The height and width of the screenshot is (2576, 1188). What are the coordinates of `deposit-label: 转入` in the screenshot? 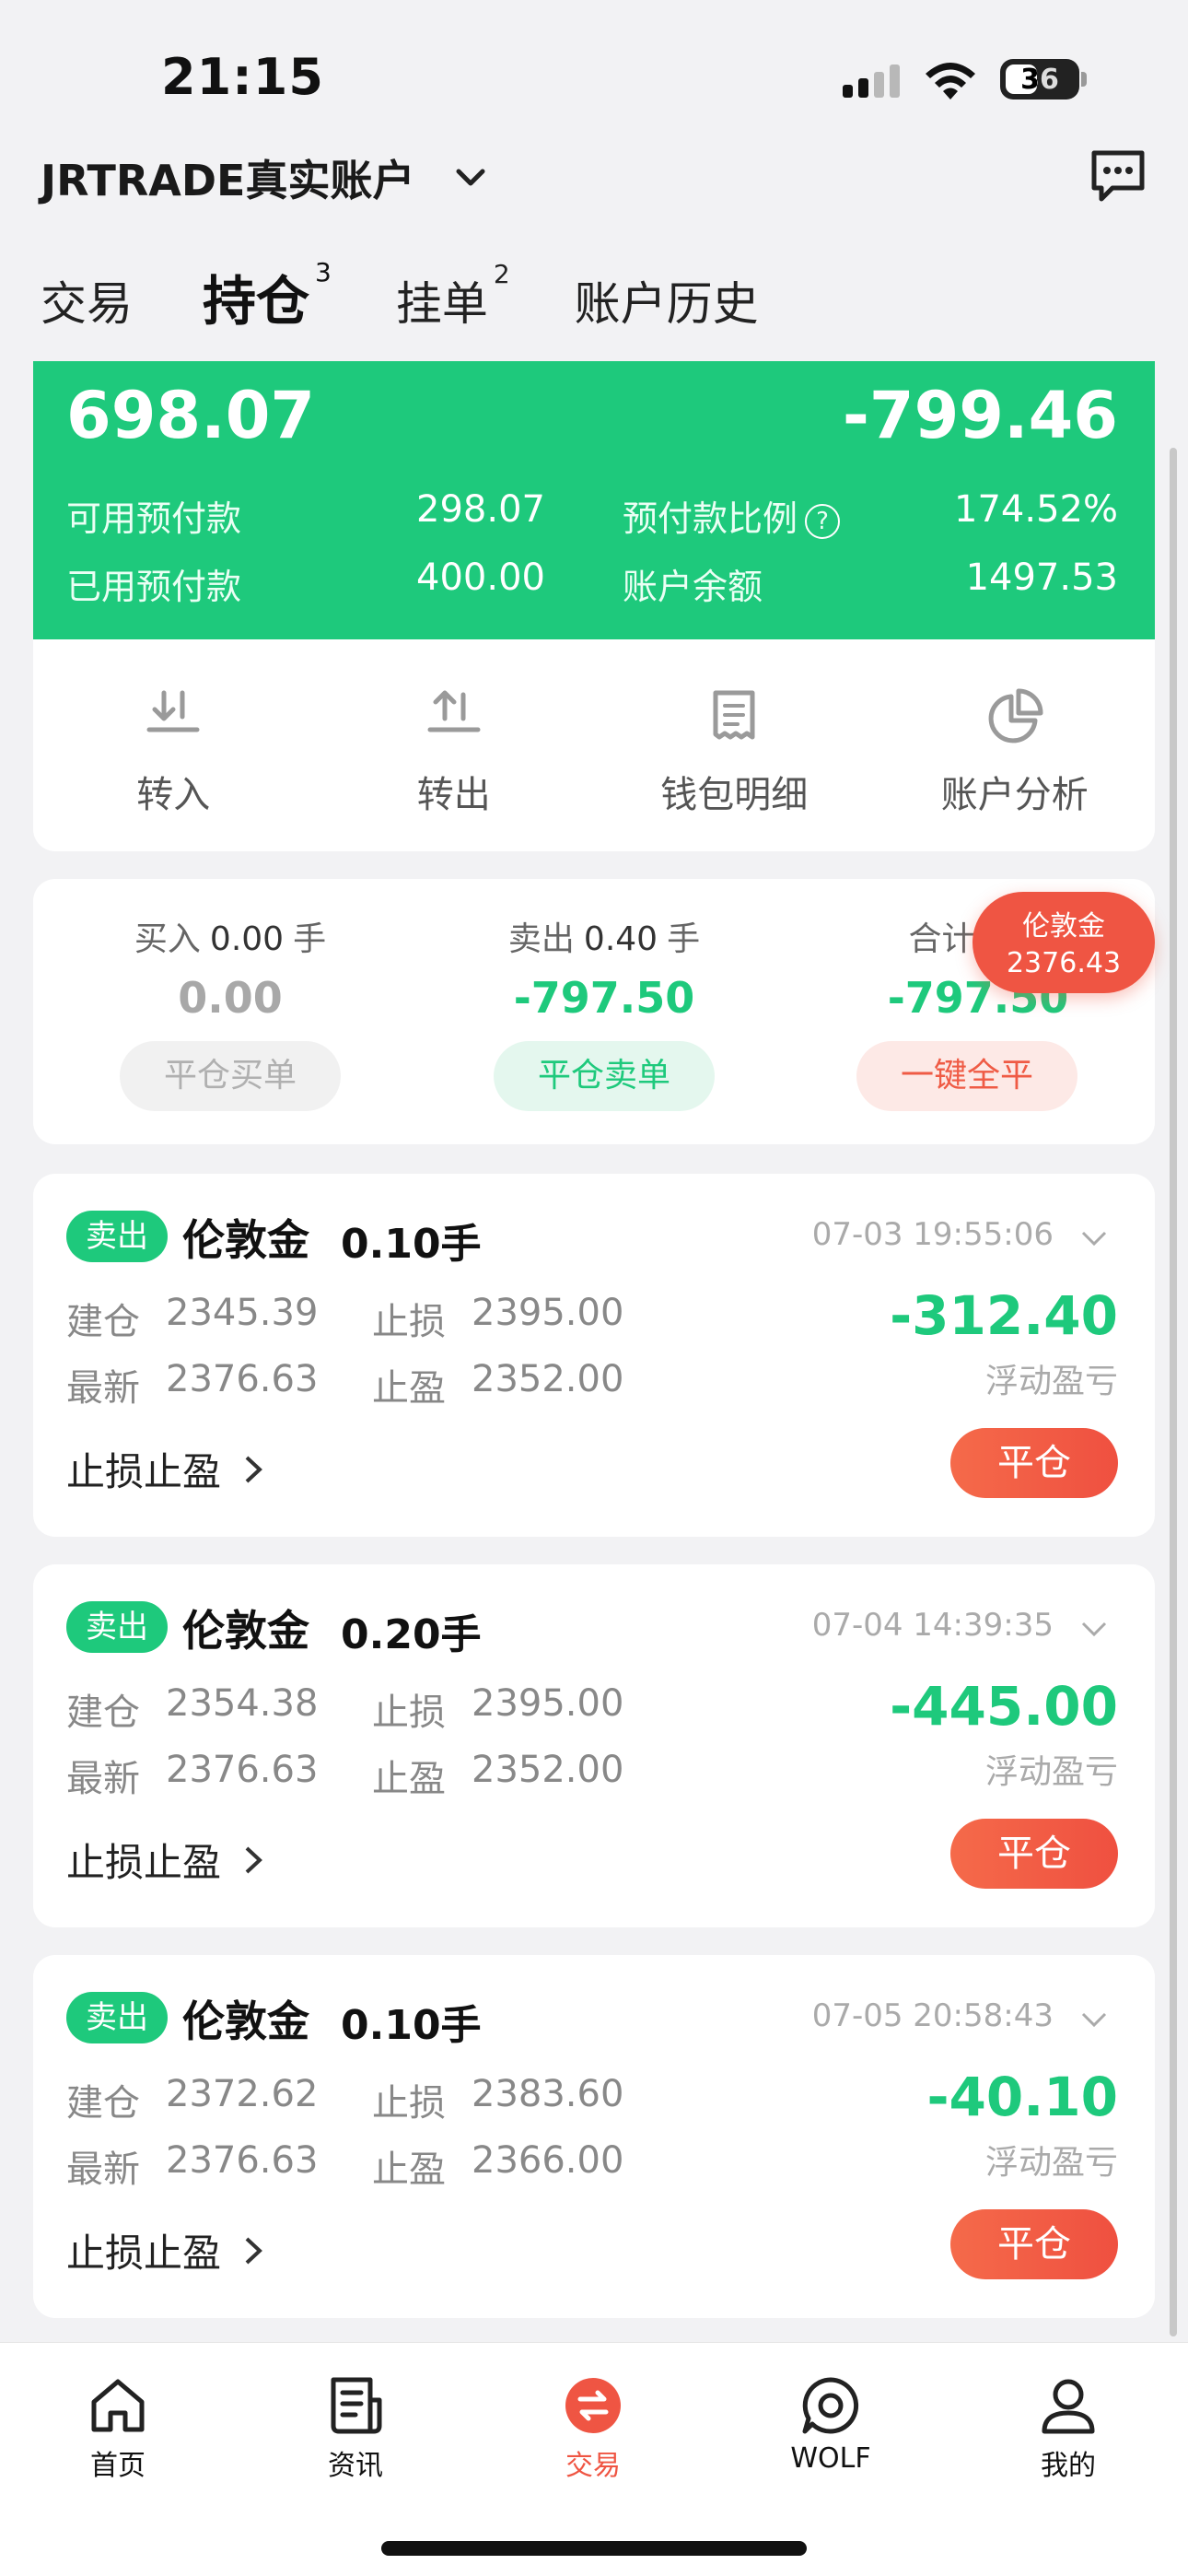 It's located at (173, 795).